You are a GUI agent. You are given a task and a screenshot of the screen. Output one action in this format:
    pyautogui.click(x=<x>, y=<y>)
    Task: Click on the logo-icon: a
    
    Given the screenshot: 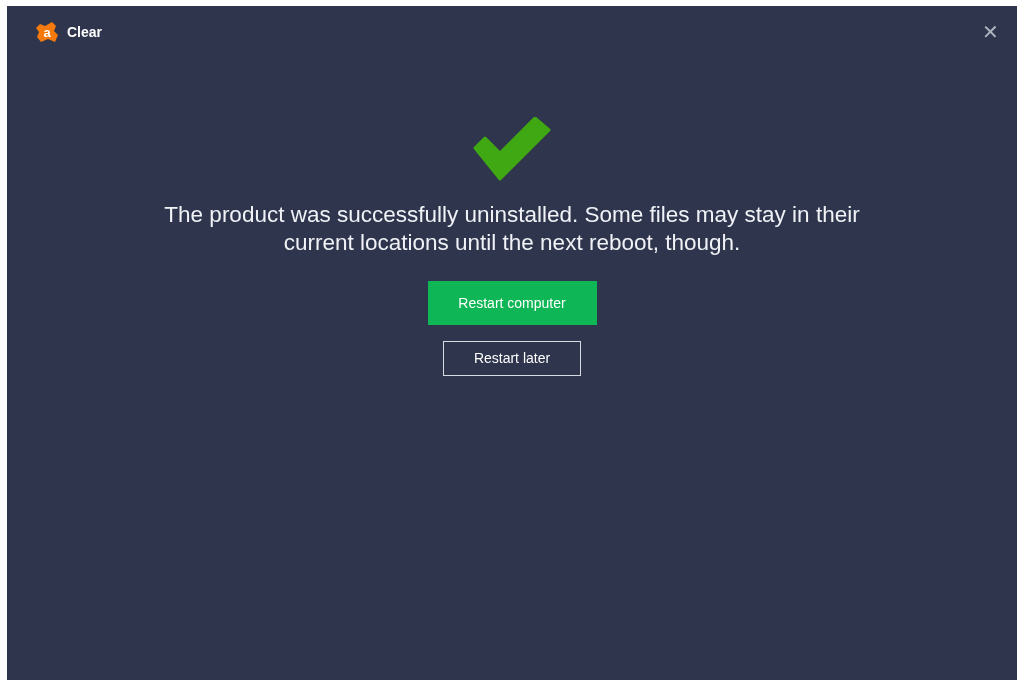 What is the action you would take?
    pyautogui.click(x=47, y=32)
    